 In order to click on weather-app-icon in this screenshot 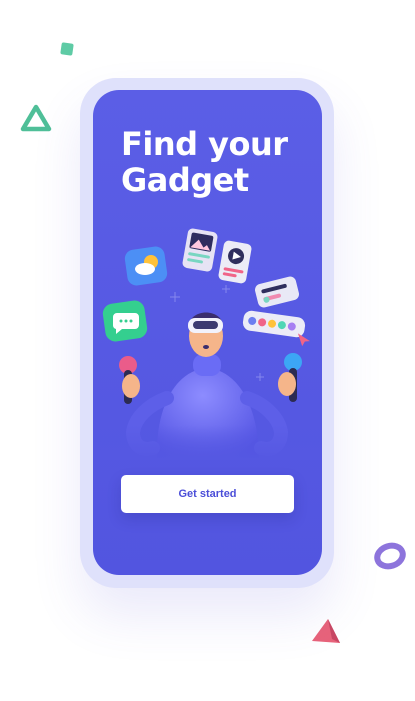, I will do `click(146, 266)`.